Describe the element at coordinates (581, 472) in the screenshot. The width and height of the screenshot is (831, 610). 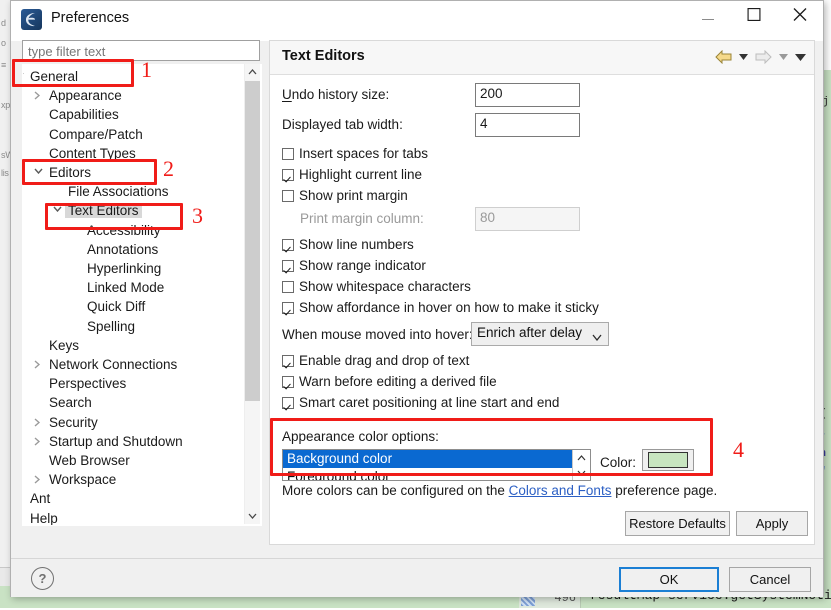
I see `listbox-spin-down-icon` at that location.